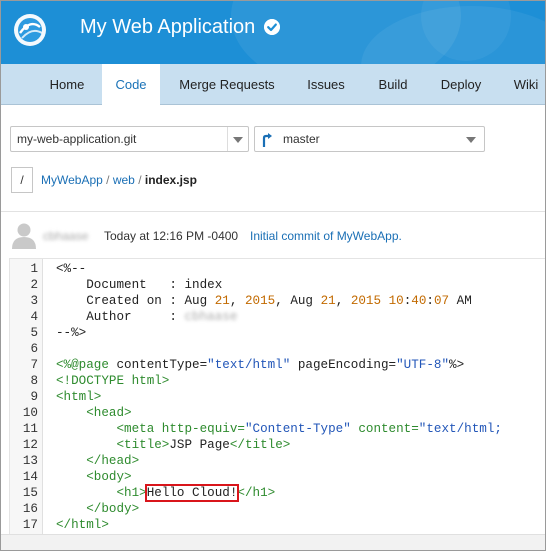 The image size is (546, 551). Describe the element at coordinates (120, 317) in the screenshot. I see `code-text: Author :` at that location.